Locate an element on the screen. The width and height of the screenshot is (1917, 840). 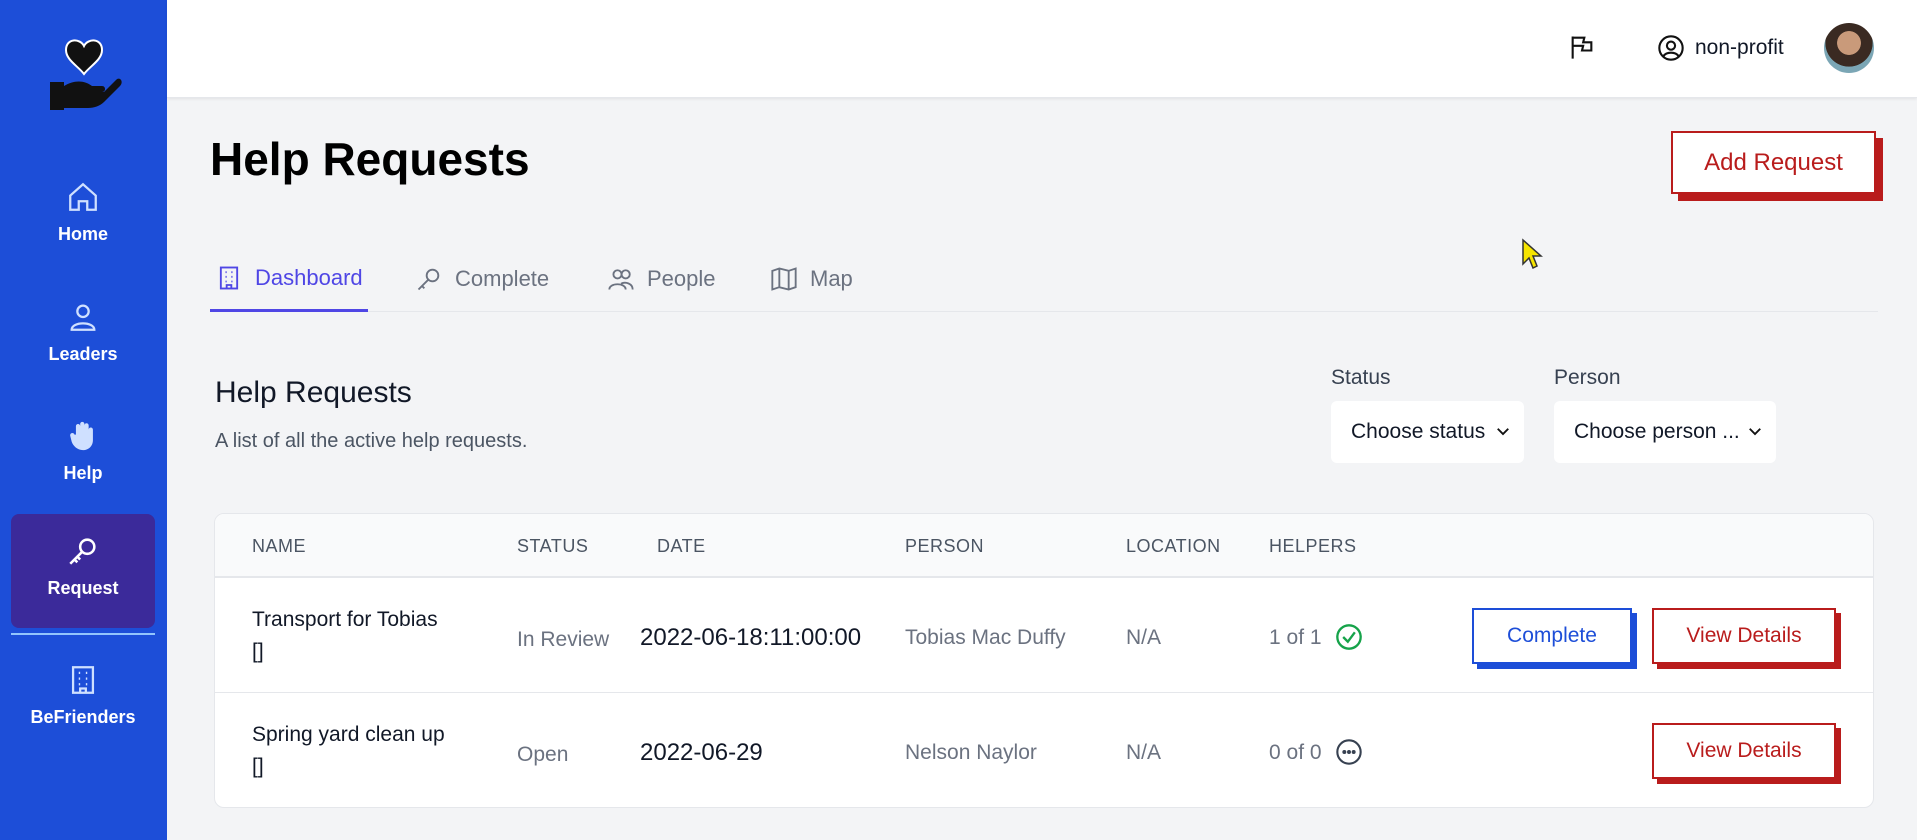
sidebar-item-label: BeFrienders is located at coordinates (83, 717).